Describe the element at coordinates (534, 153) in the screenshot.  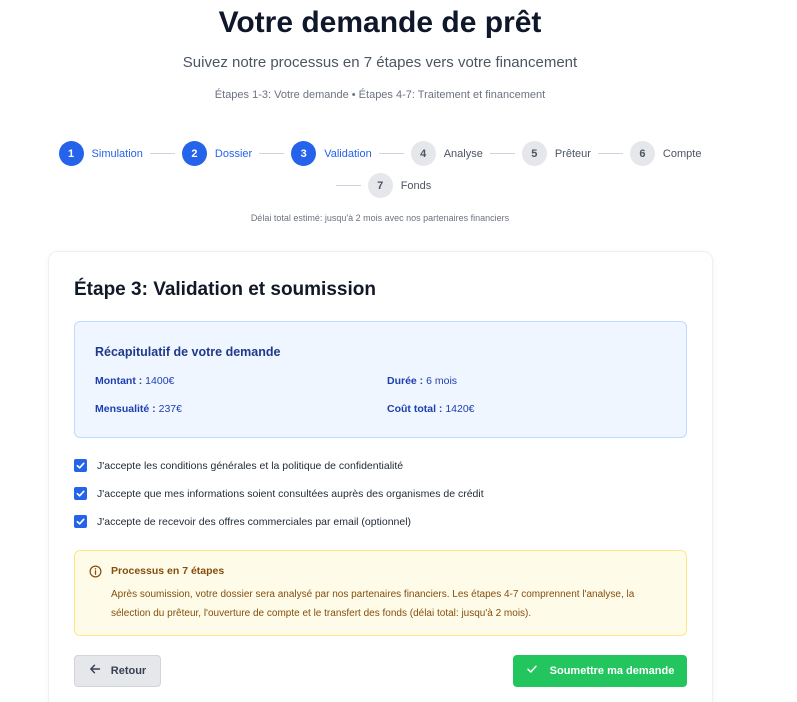
I see `step-number: 5` at that location.